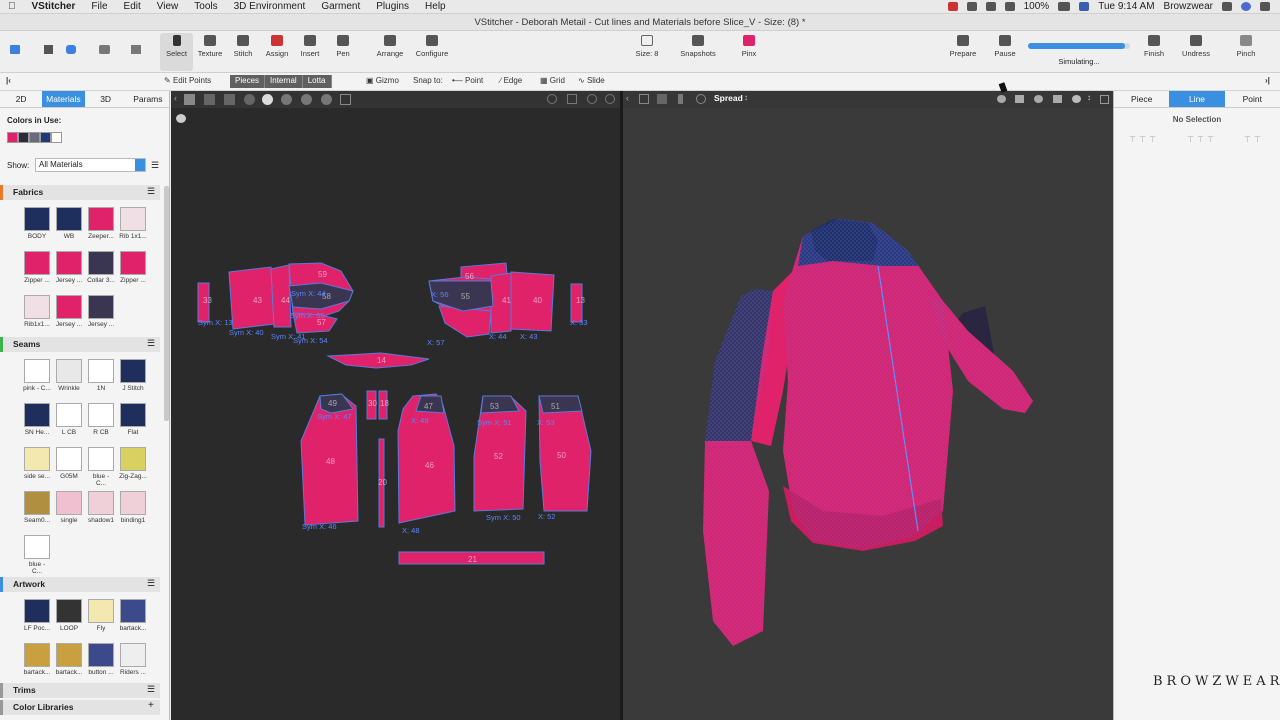 The width and height of the screenshot is (1280, 720). Describe the element at coordinates (187, 80) in the screenshot. I see `edit-points-button: ✎ Edit Points` at that location.